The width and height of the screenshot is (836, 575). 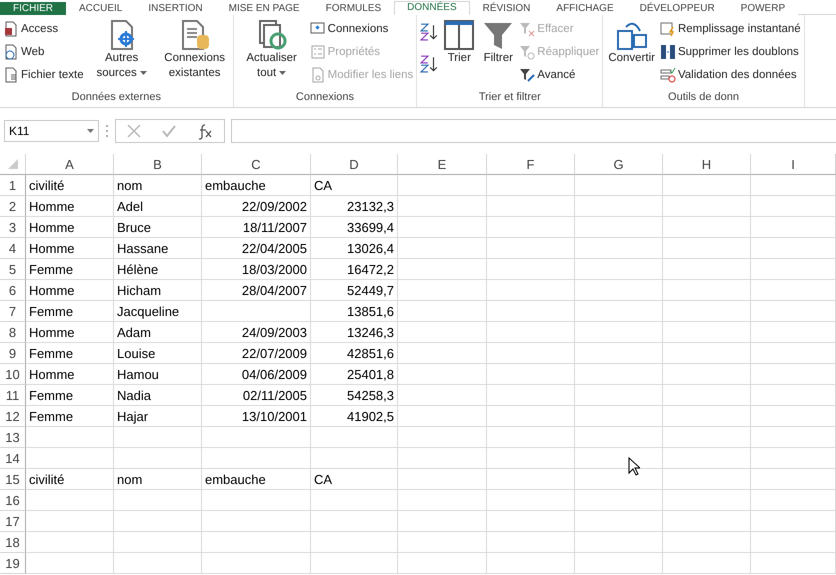 I want to click on row-header: 13, so click(x=13, y=437).